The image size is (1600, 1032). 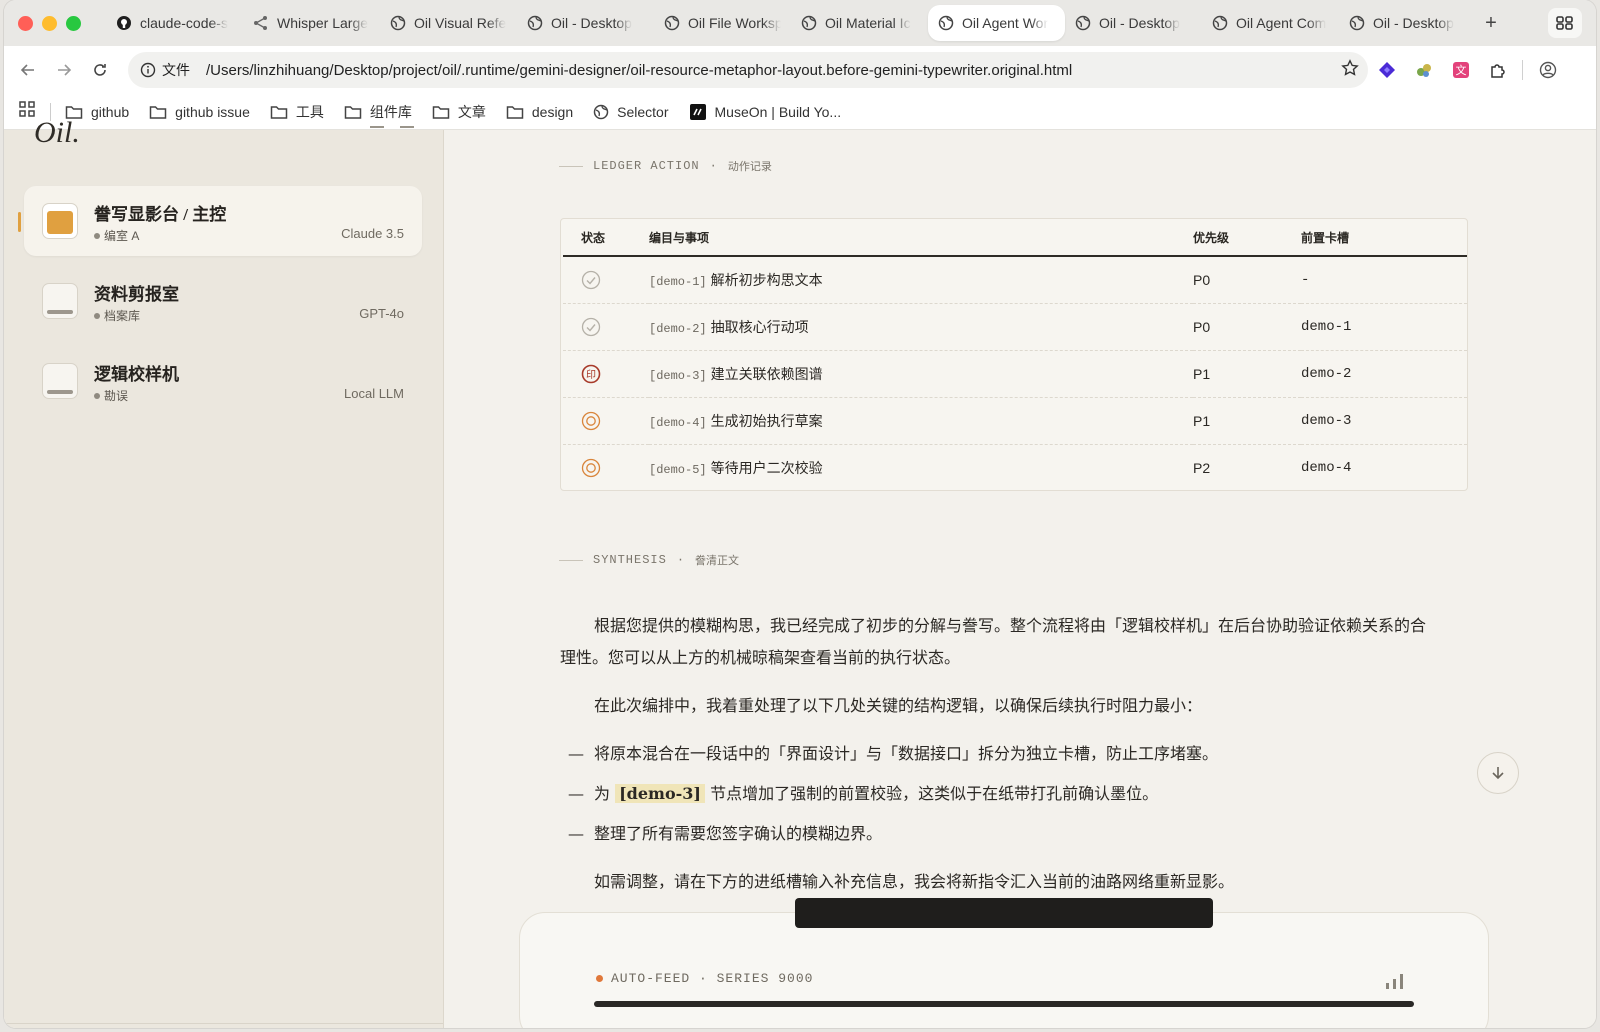 I want to click on back-icon, so click(x=28, y=70).